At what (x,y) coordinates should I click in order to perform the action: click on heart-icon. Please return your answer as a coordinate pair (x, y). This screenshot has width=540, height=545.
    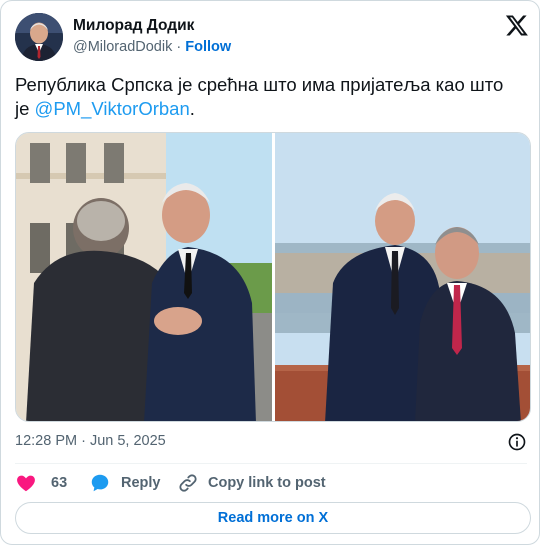
    Looking at the image, I should click on (26, 483).